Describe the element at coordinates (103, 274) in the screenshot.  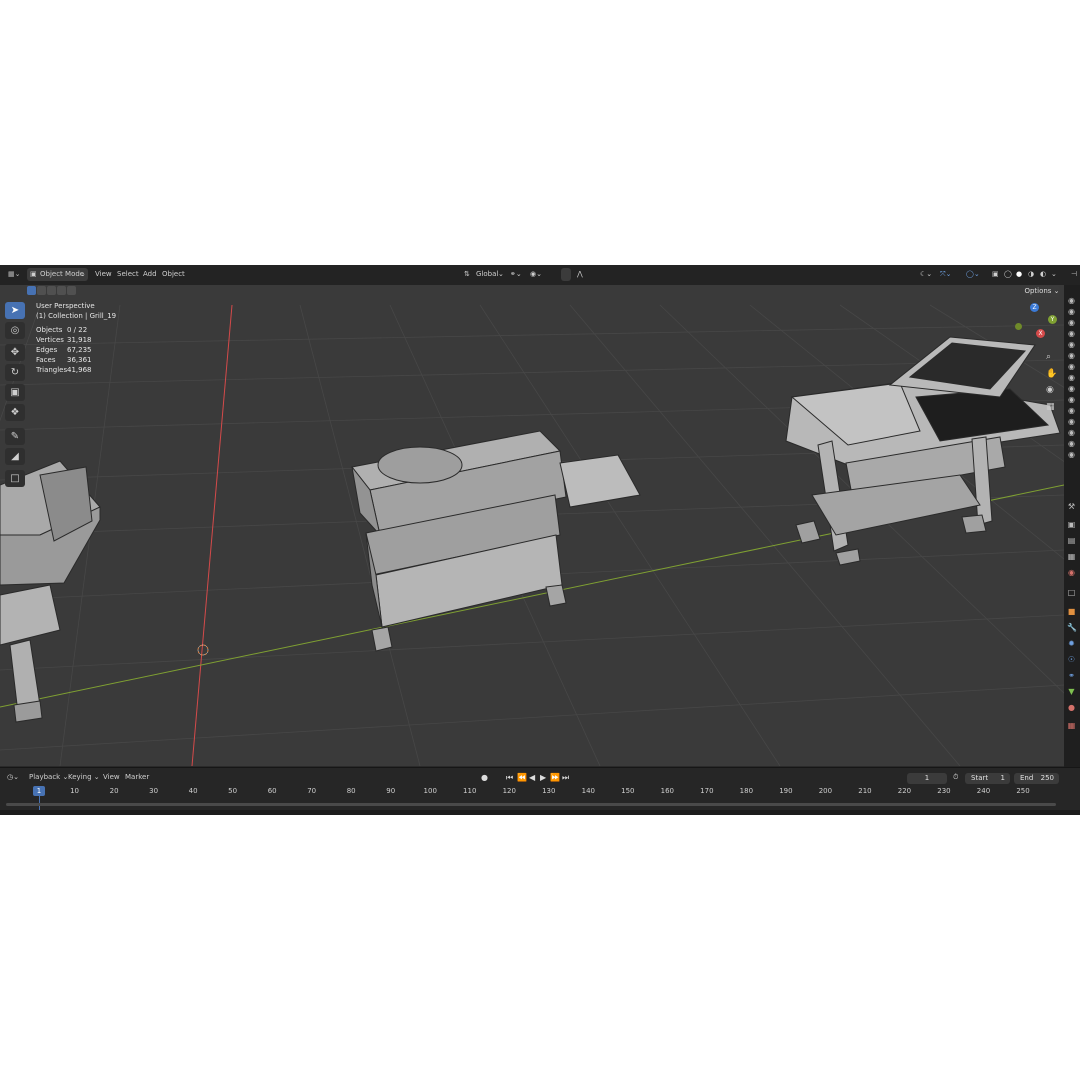
I see `menu-view: View` at that location.